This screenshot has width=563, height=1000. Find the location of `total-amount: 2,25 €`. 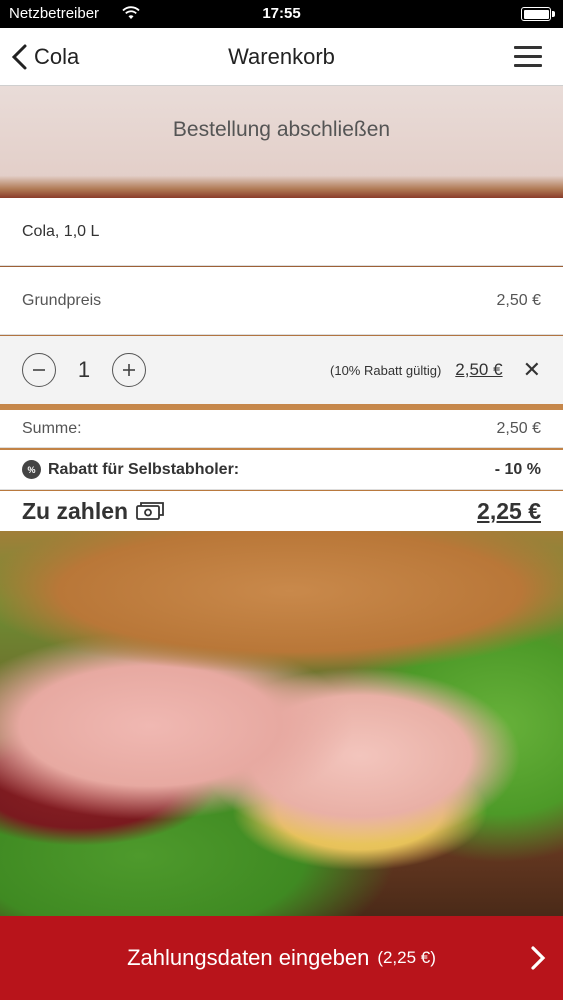

total-amount: 2,25 € is located at coordinates (509, 510).